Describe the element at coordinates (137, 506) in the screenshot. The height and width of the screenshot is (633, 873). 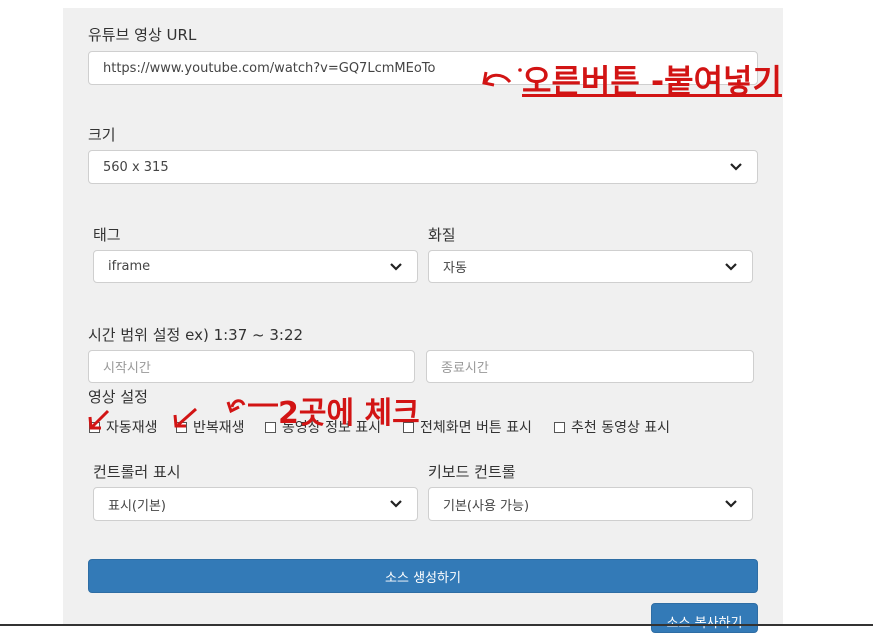
I see `controller-select-value: 표시(기본)` at that location.